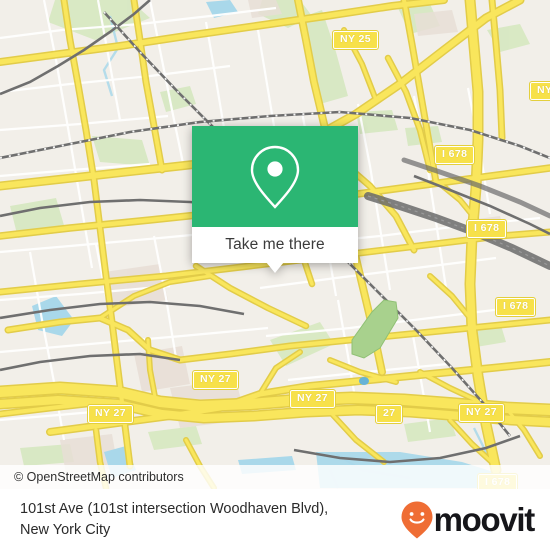 Image resolution: width=550 pixels, height=550 pixels. I want to click on take-me-there-label: Take me there, so click(275, 244).